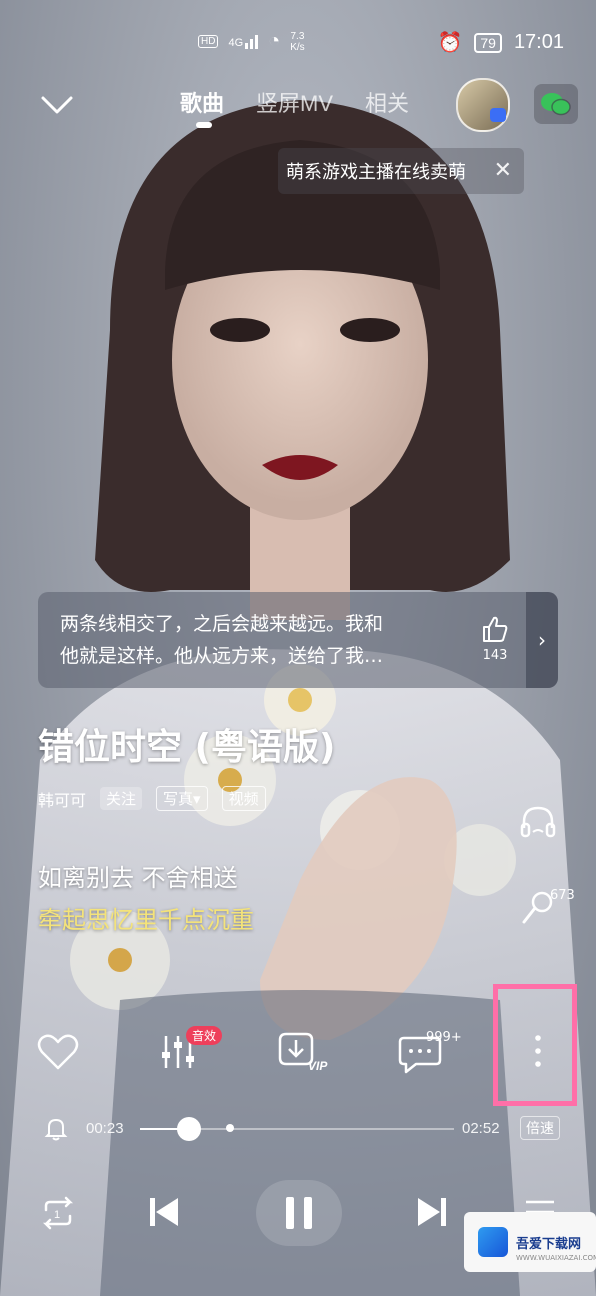 The image size is (596, 1296). What do you see at coordinates (208, 41) in the screenshot?
I see `hd-icon: HD` at bounding box center [208, 41].